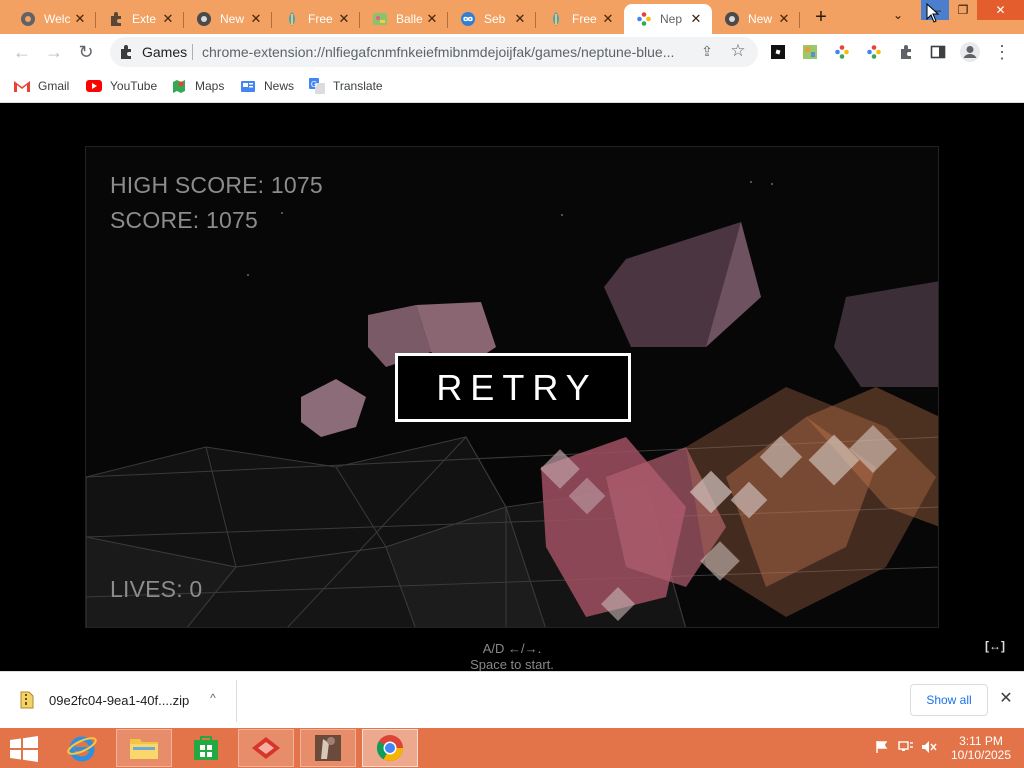 The height and width of the screenshot is (768, 1024). I want to click on fullscreen-toggle: [↔], so click(995, 646).